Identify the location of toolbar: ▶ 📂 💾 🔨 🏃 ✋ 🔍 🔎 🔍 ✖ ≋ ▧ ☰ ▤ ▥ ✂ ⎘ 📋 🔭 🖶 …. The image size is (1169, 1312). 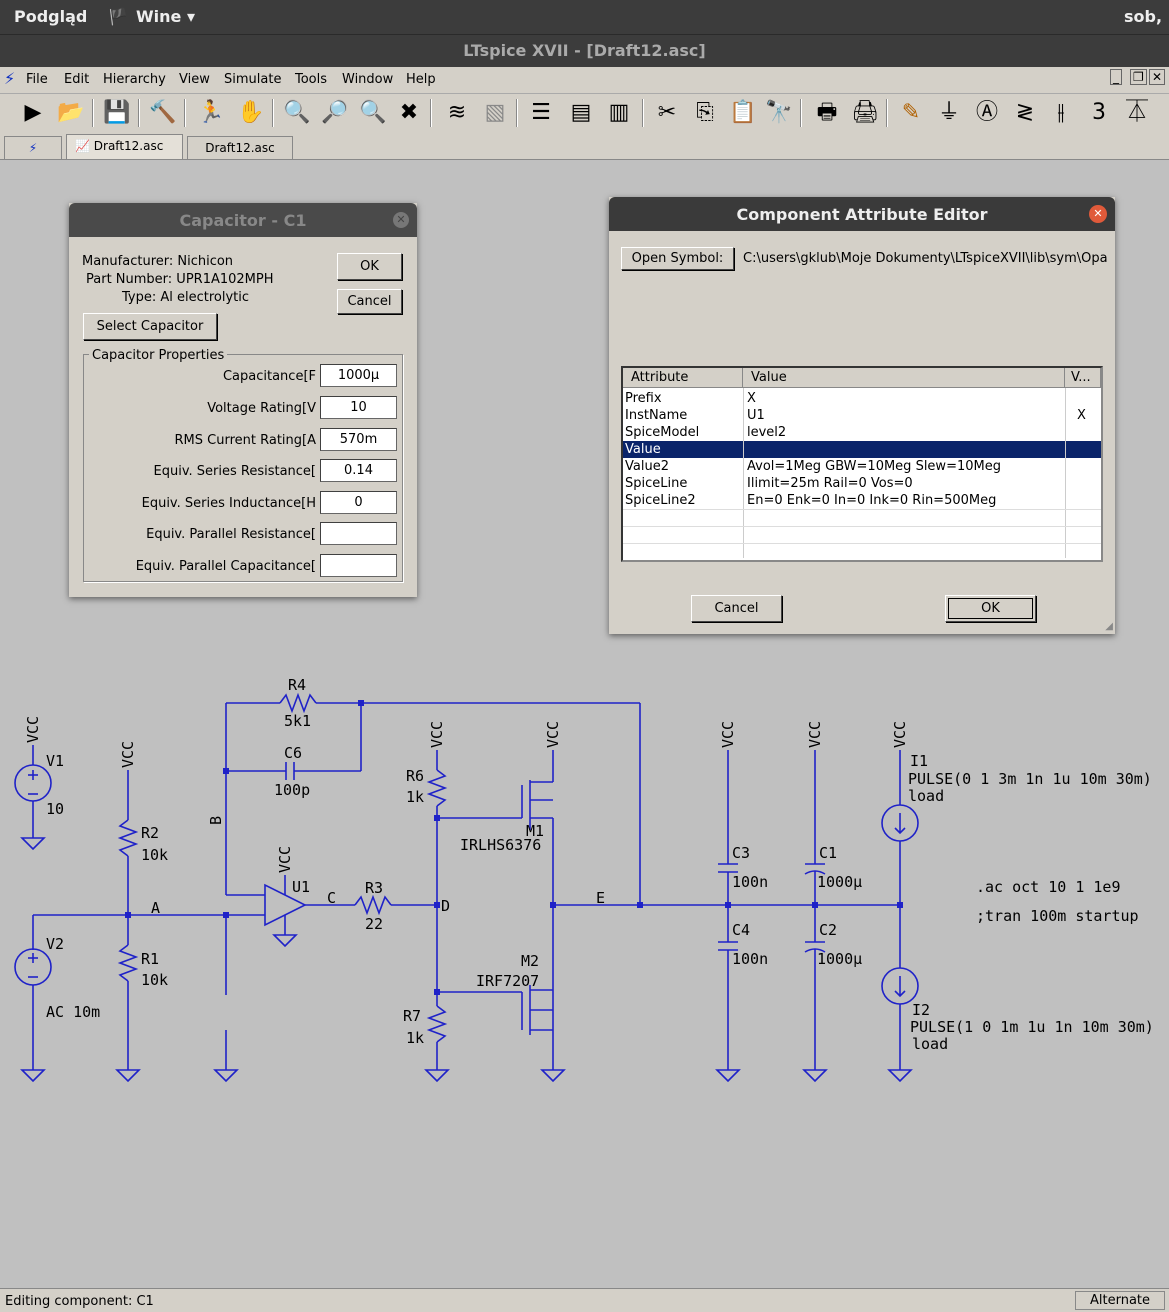
(584, 114).